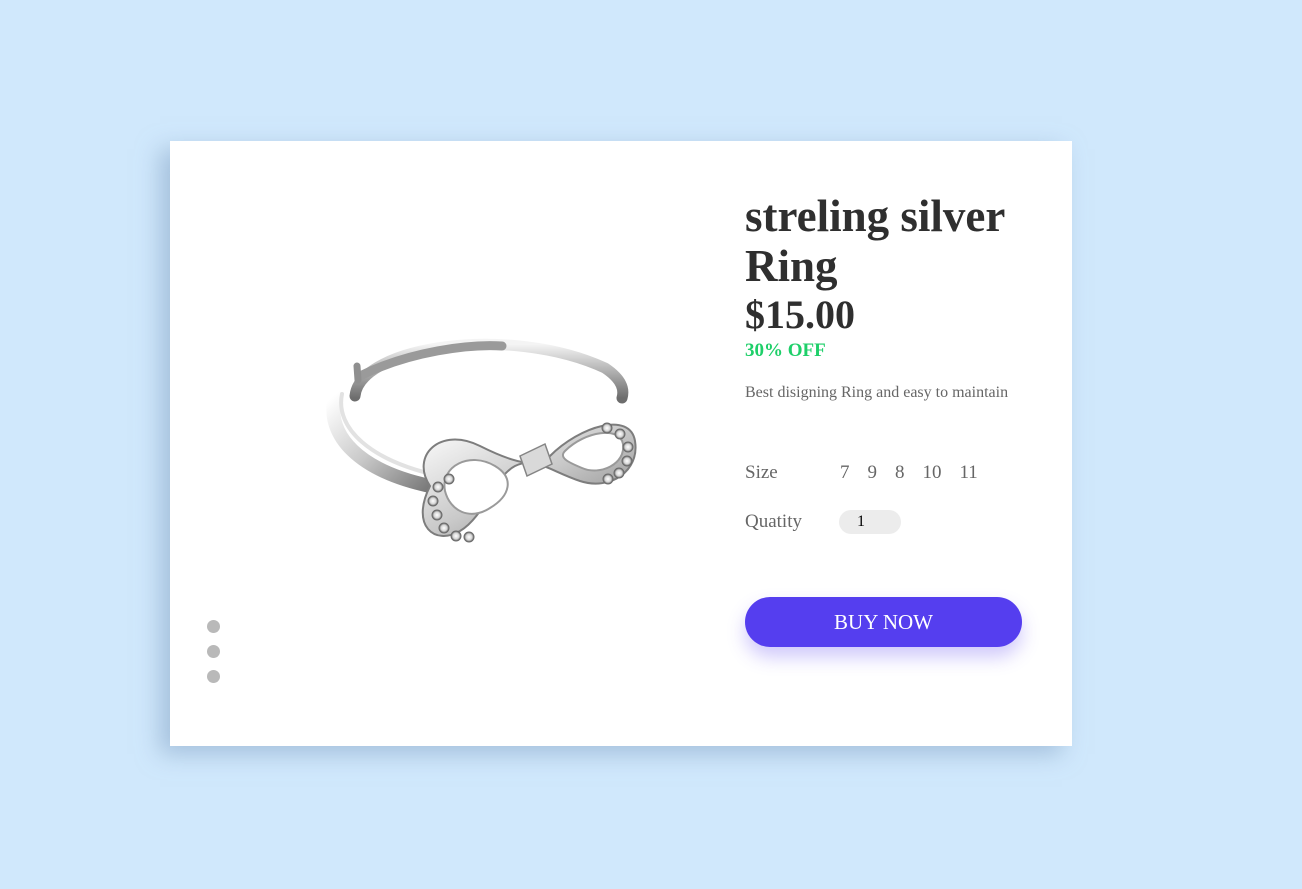 This screenshot has width=1302, height=889. I want to click on discount-badge: 30% OFF, so click(785, 350).